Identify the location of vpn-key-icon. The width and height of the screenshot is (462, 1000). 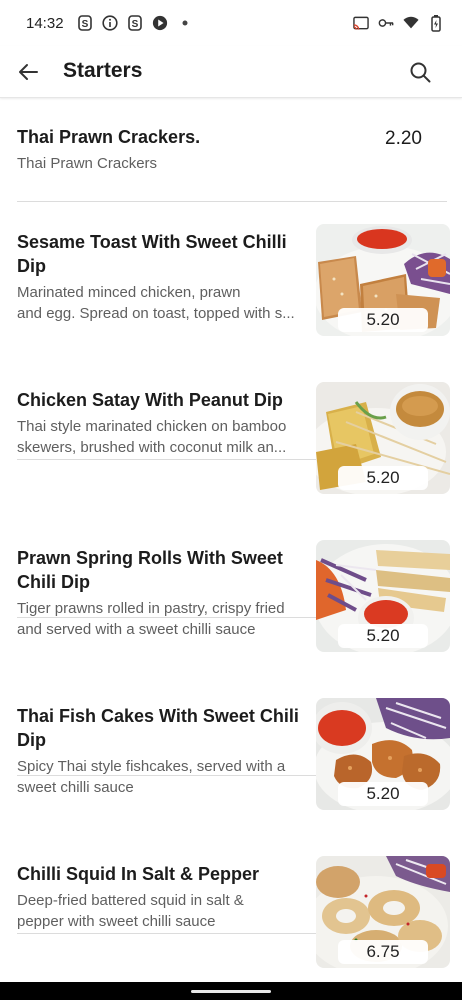
(386, 23).